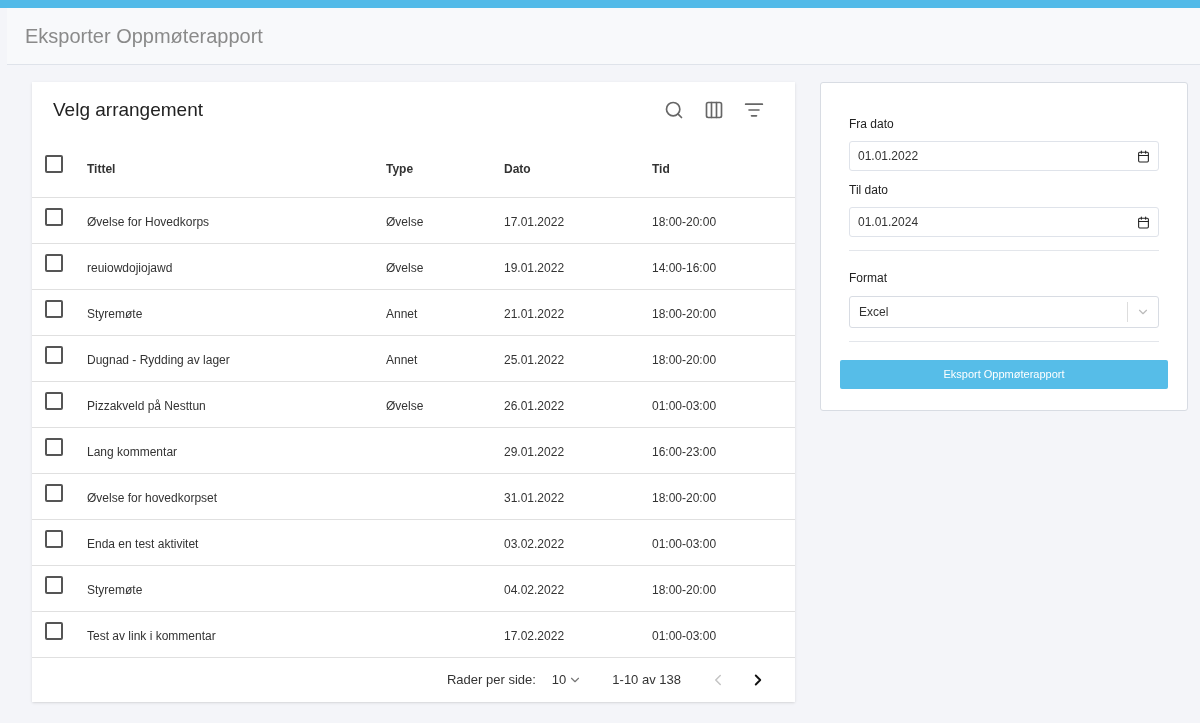 The image size is (1200, 723). Describe the element at coordinates (130, 267) in the screenshot. I see `table-cell: reuiowdojiojawd` at that location.